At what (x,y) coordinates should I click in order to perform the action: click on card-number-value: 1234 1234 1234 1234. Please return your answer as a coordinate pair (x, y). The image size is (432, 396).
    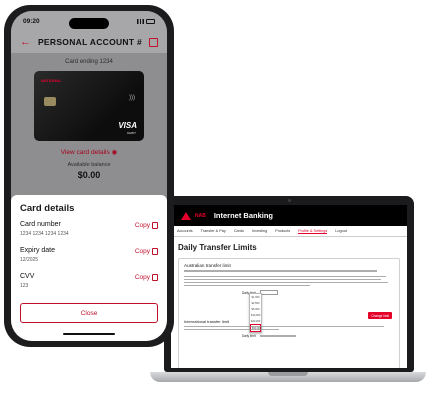
    Looking at the image, I should click on (44, 234).